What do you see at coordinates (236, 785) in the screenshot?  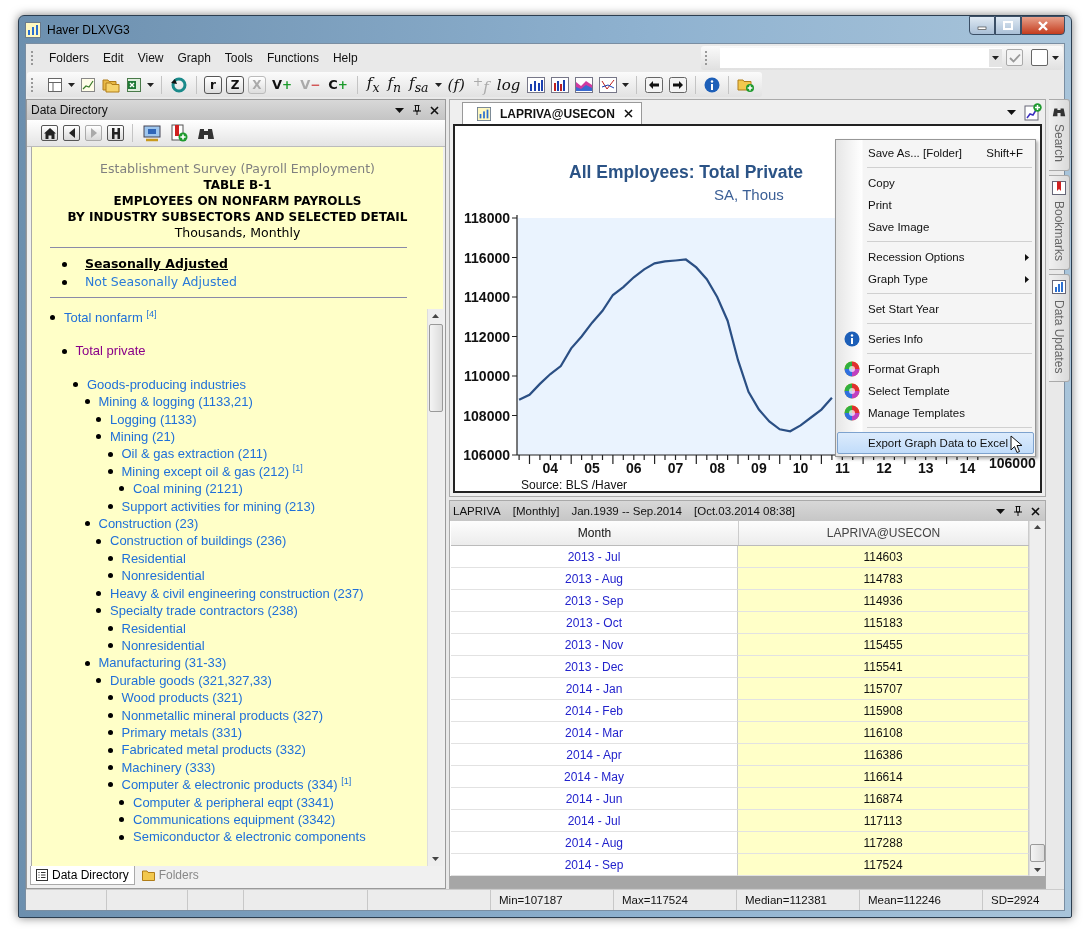 I see `tree-link: Computer & electronic products (334) $^{[1]}$` at bounding box center [236, 785].